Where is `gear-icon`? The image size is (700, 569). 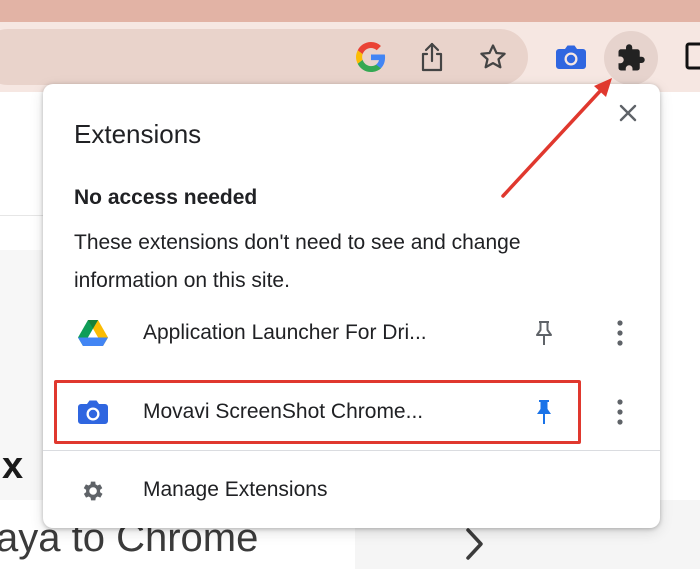 gear-icon is located at coordinates (92, 491).